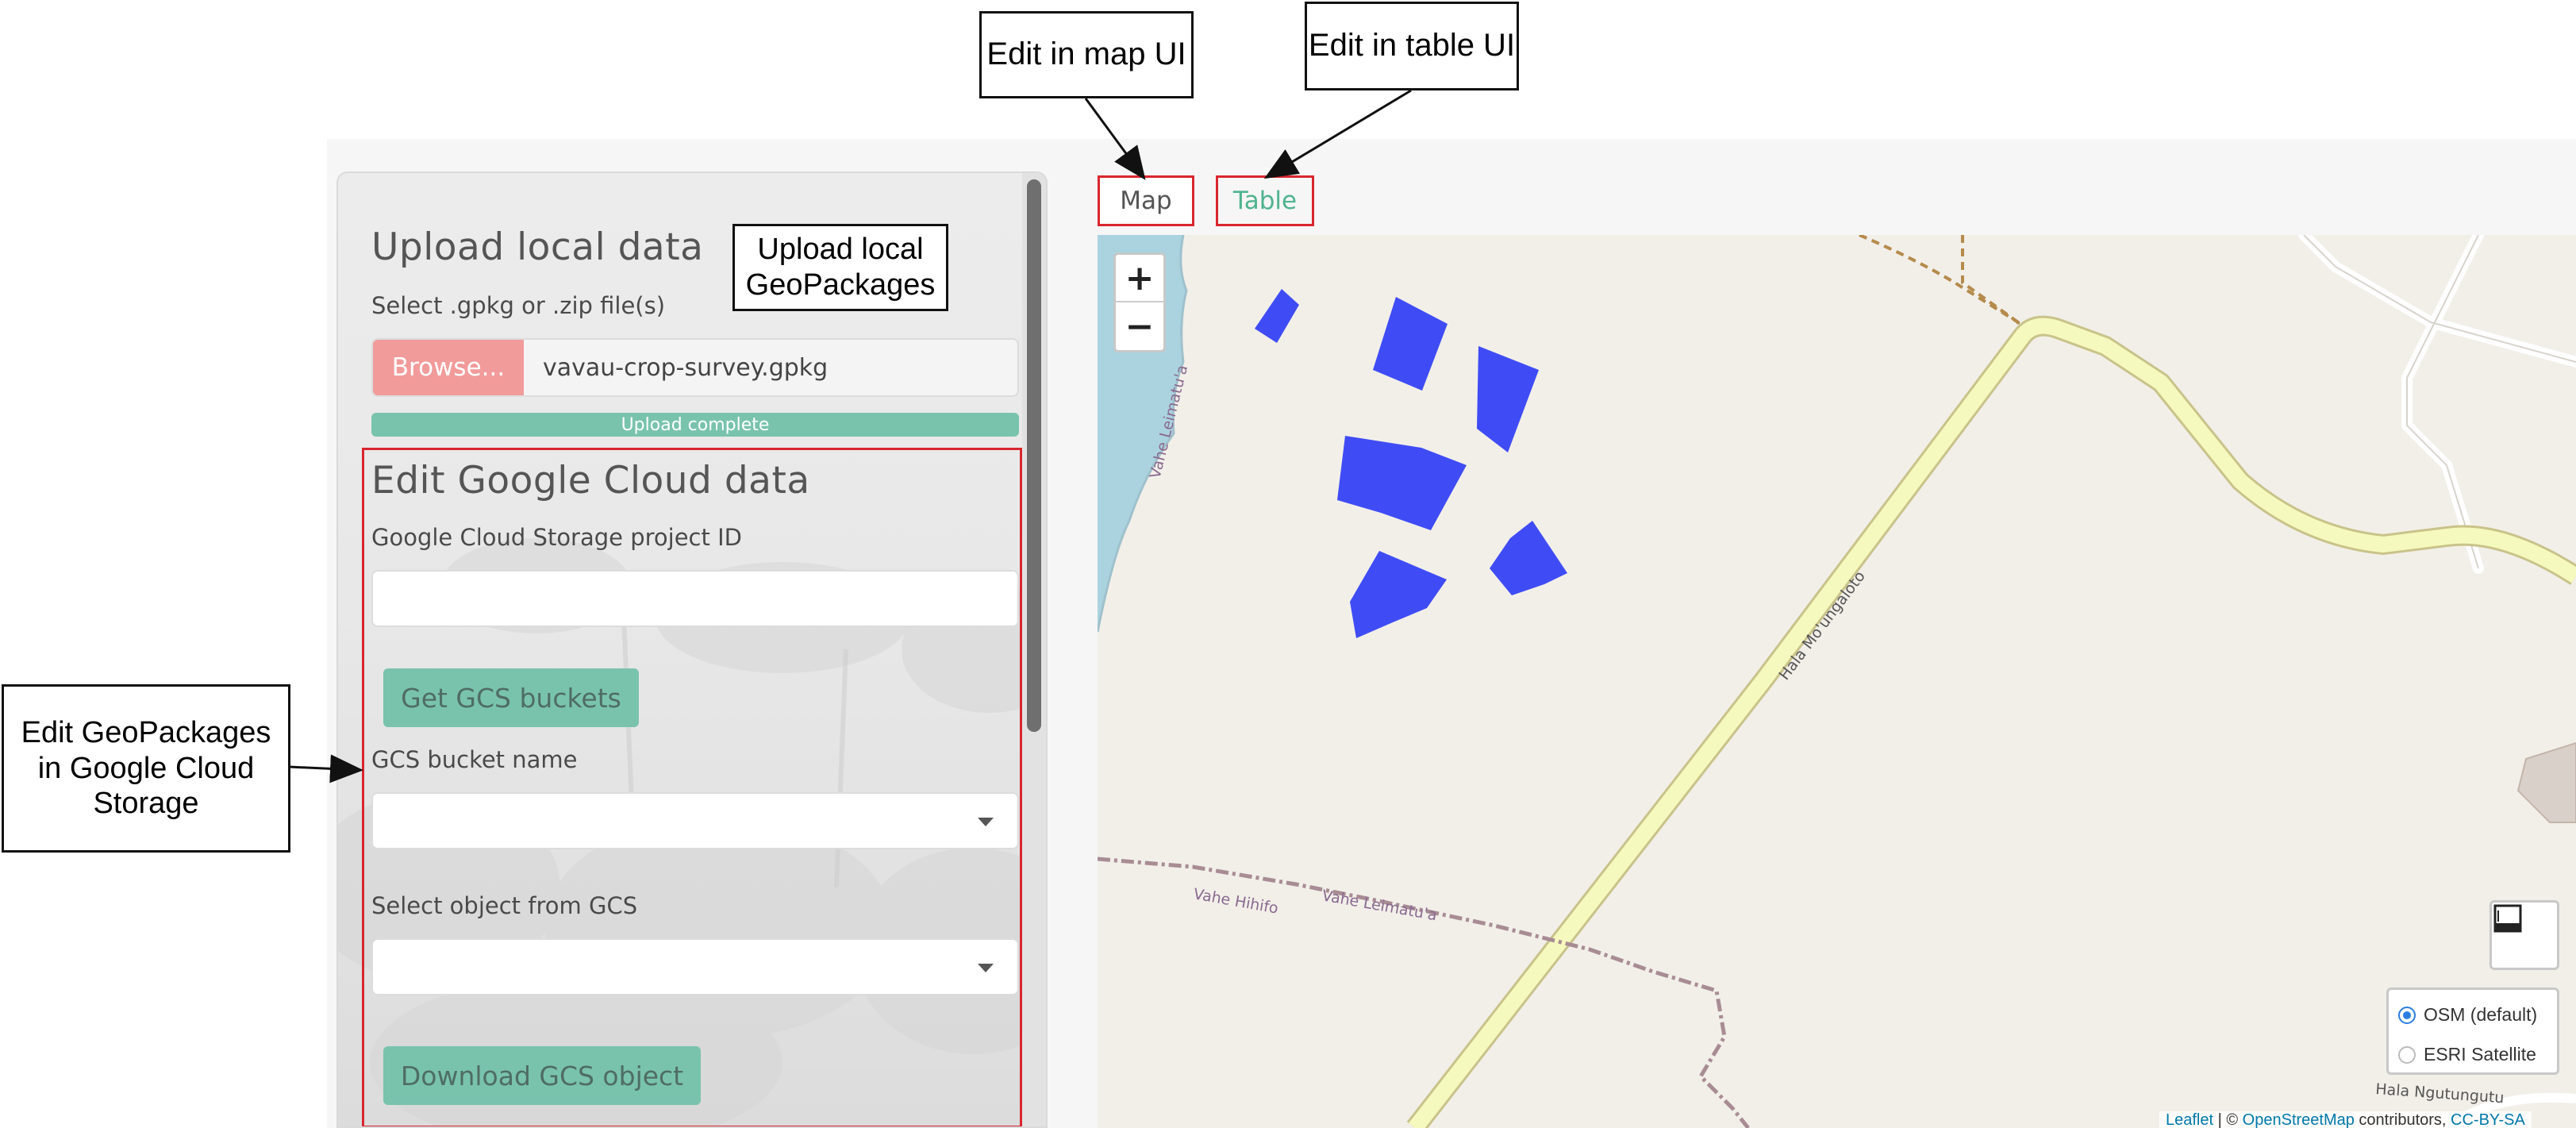 This screenshot has width=2576, height=1128. I want to click on callout-line: in Google Cloud, so click(146, 768).